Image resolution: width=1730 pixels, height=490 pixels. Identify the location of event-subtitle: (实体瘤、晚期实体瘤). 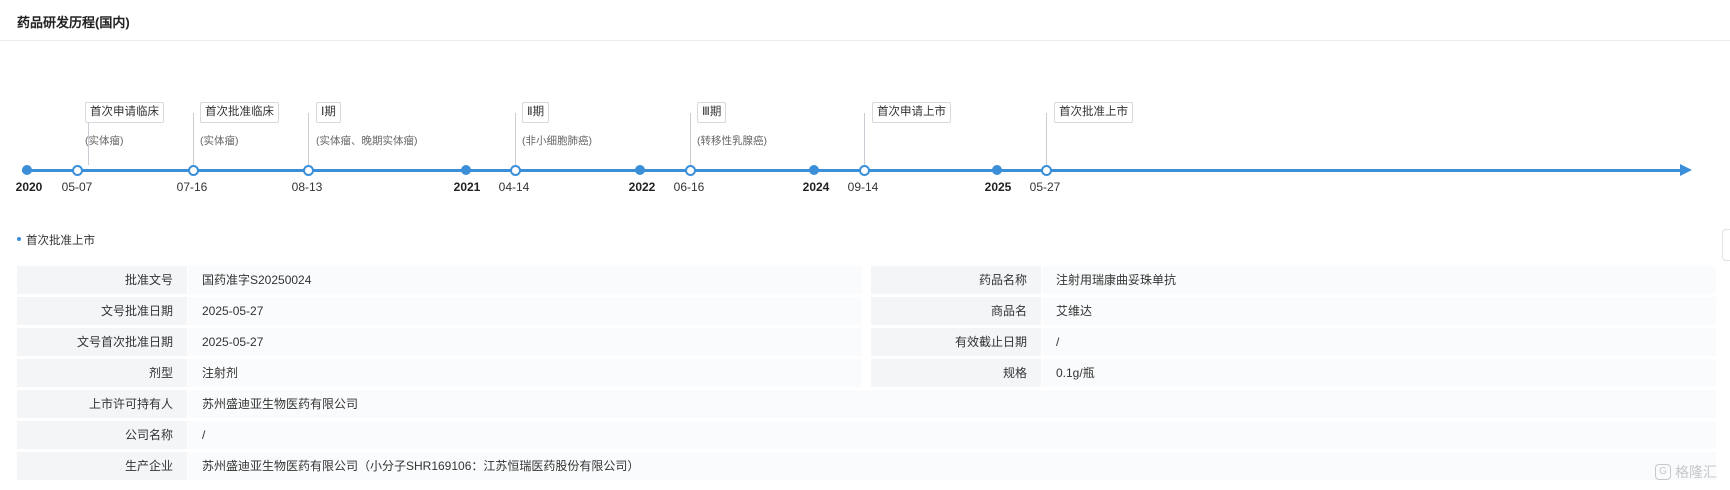
(367, 141).